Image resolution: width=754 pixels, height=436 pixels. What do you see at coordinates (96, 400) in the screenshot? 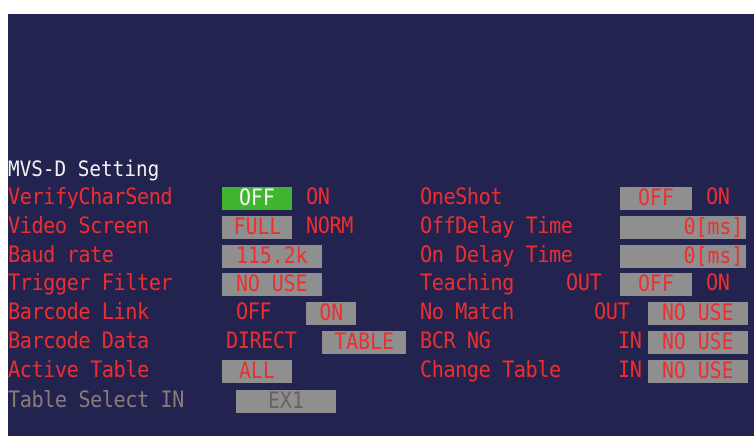
I see `table-select-in-label: Table Select IN` at bounding box center [96, 400].